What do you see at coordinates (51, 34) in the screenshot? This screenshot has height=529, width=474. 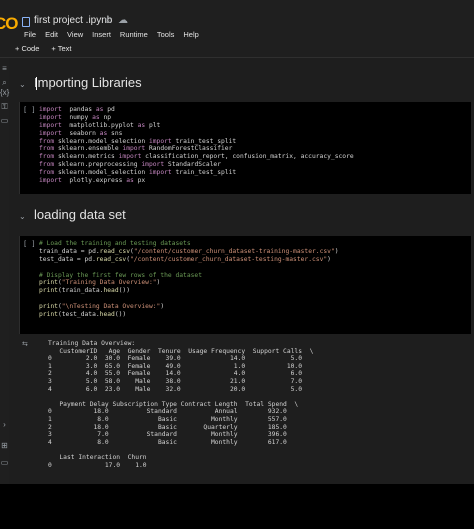 I see `menu-edit: Edit` at bounding box center [51, 34].